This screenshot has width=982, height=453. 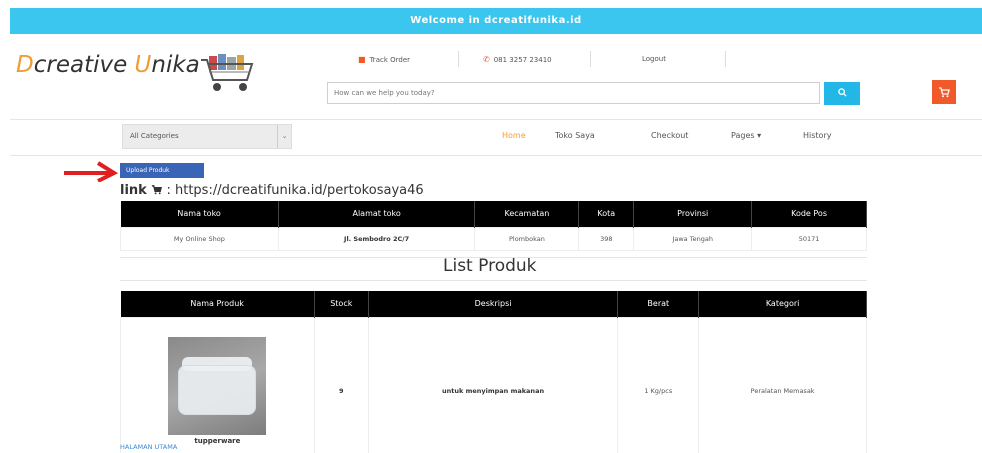 What do you see at coordinates (782, 304) in the screenshot?
I see `table-header: Kategori` at bounding box center [782, 304].